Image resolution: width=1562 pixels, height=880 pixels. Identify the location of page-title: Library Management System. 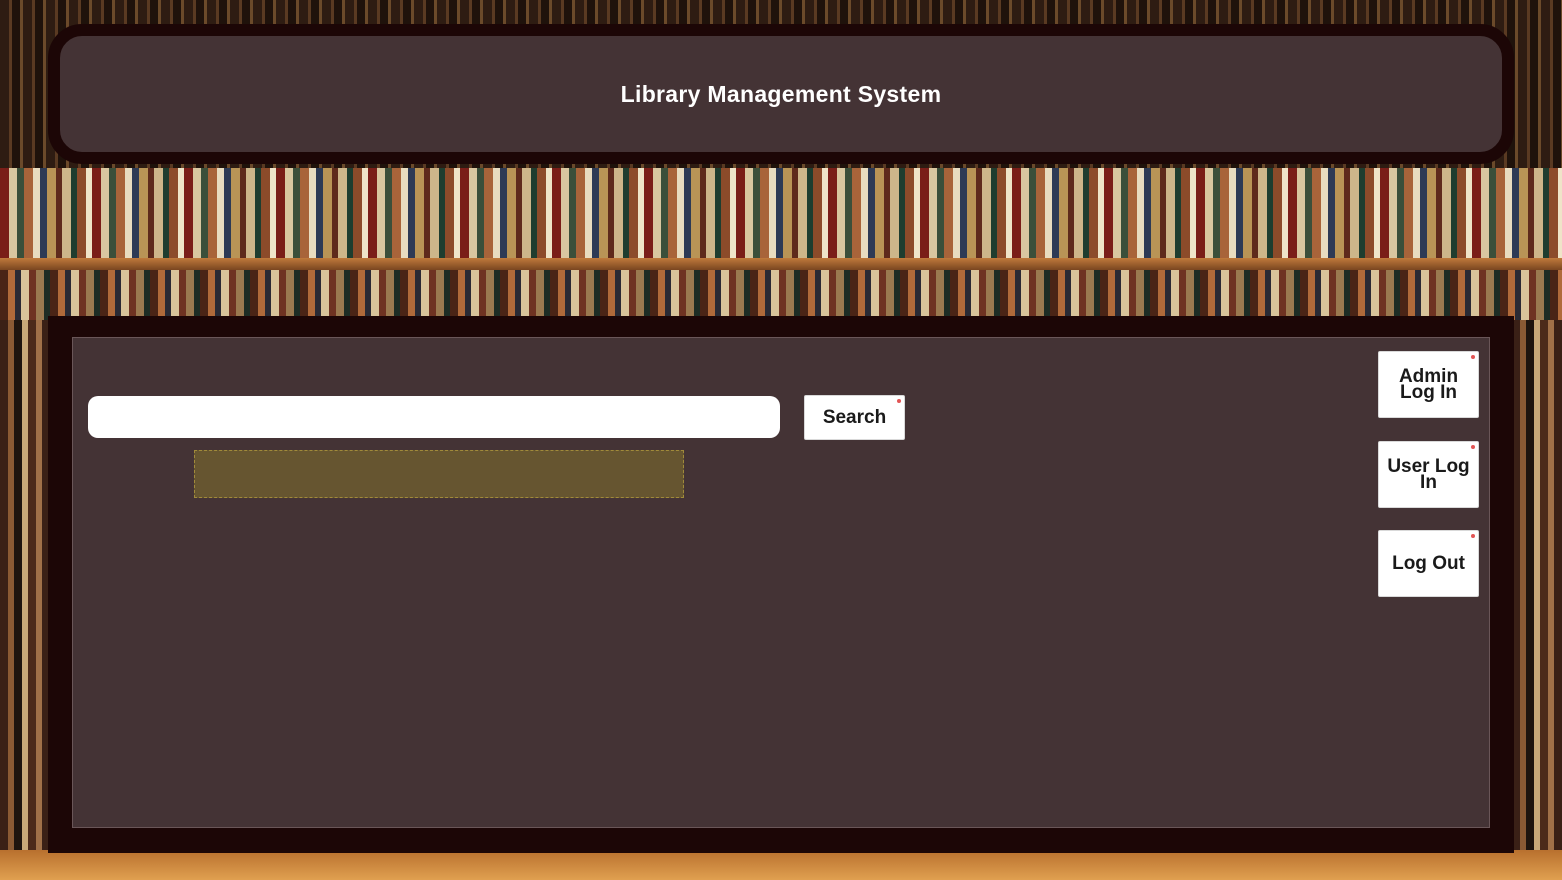
(781, 93).